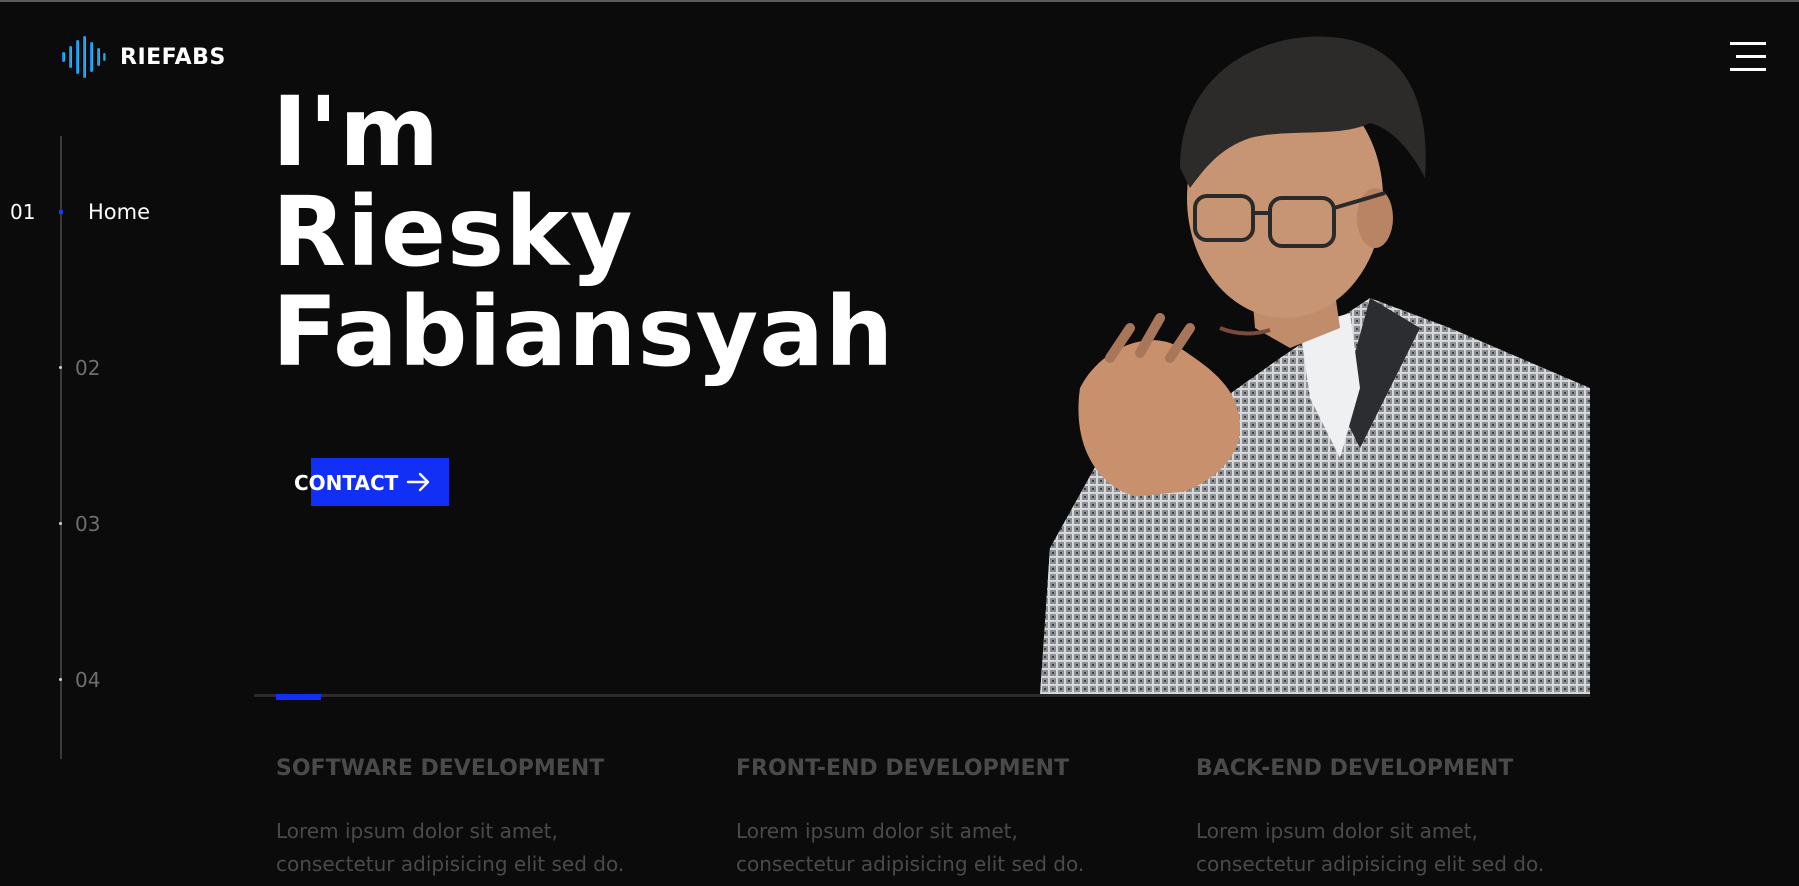 This screenshot has height=886, width=1799. I want to click on hero-title-line: Riesky, so click(453, 232).